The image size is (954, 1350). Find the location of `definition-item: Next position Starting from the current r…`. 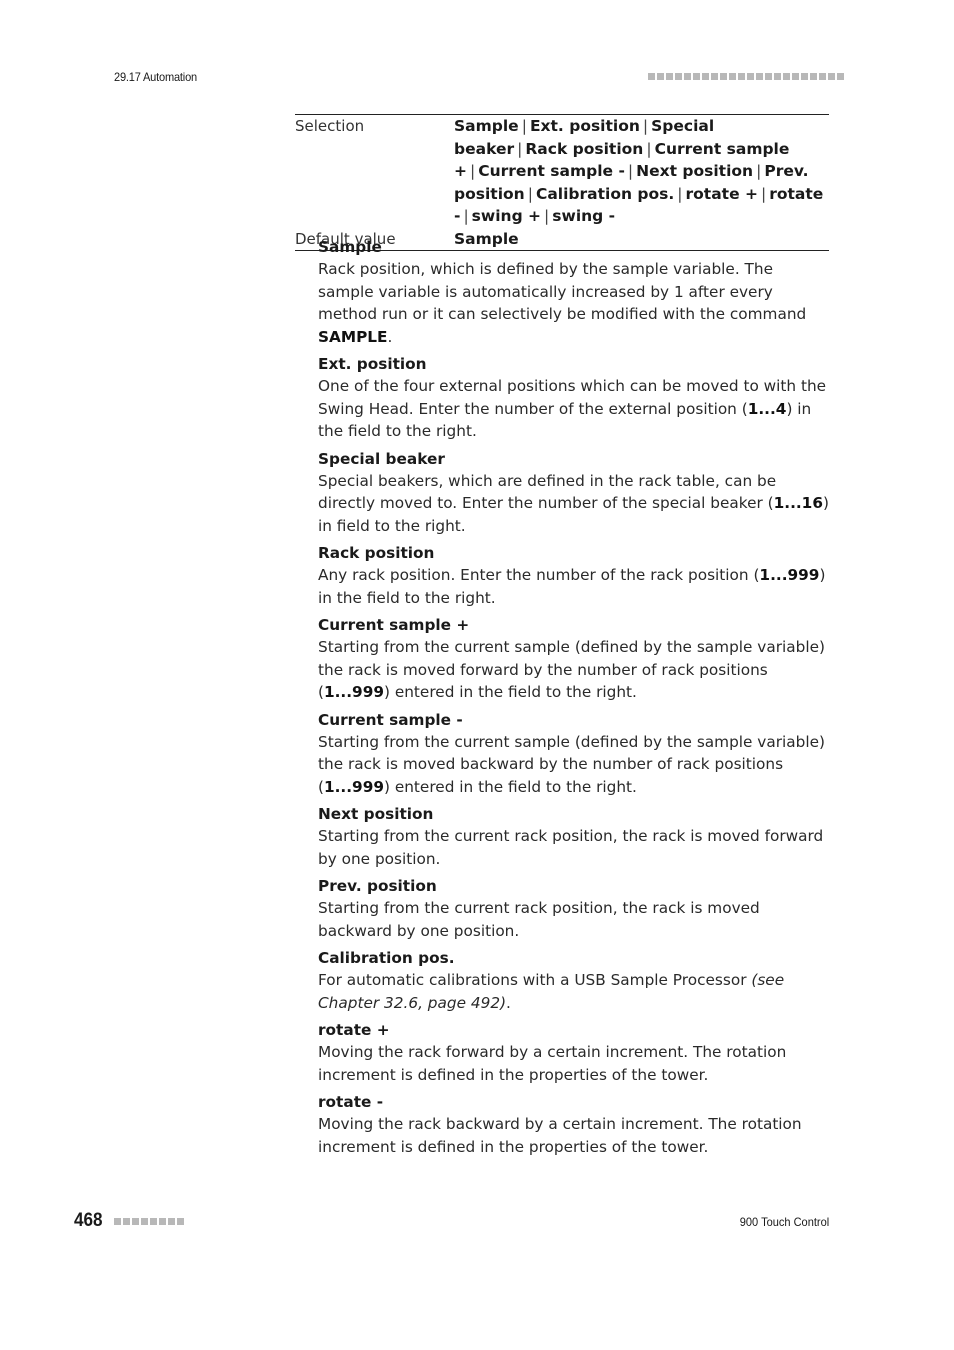

definition-item: Next position Starting from the current r… is located at coordinates (575, 836).